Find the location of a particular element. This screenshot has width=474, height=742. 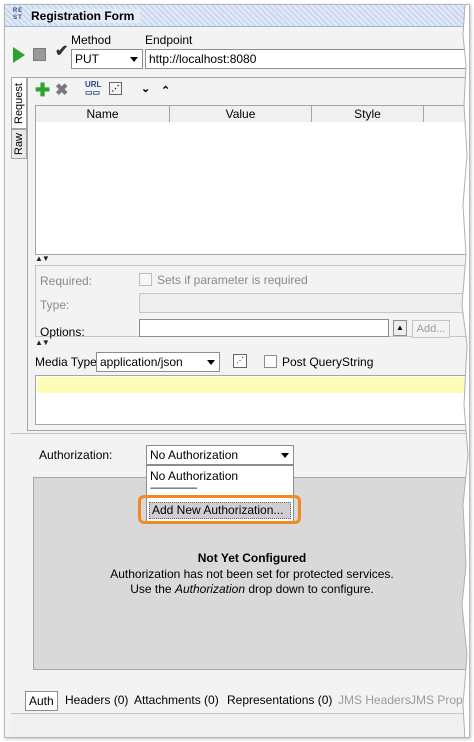

move-down-icon: ⌄ is located at coordinates (145, 88).